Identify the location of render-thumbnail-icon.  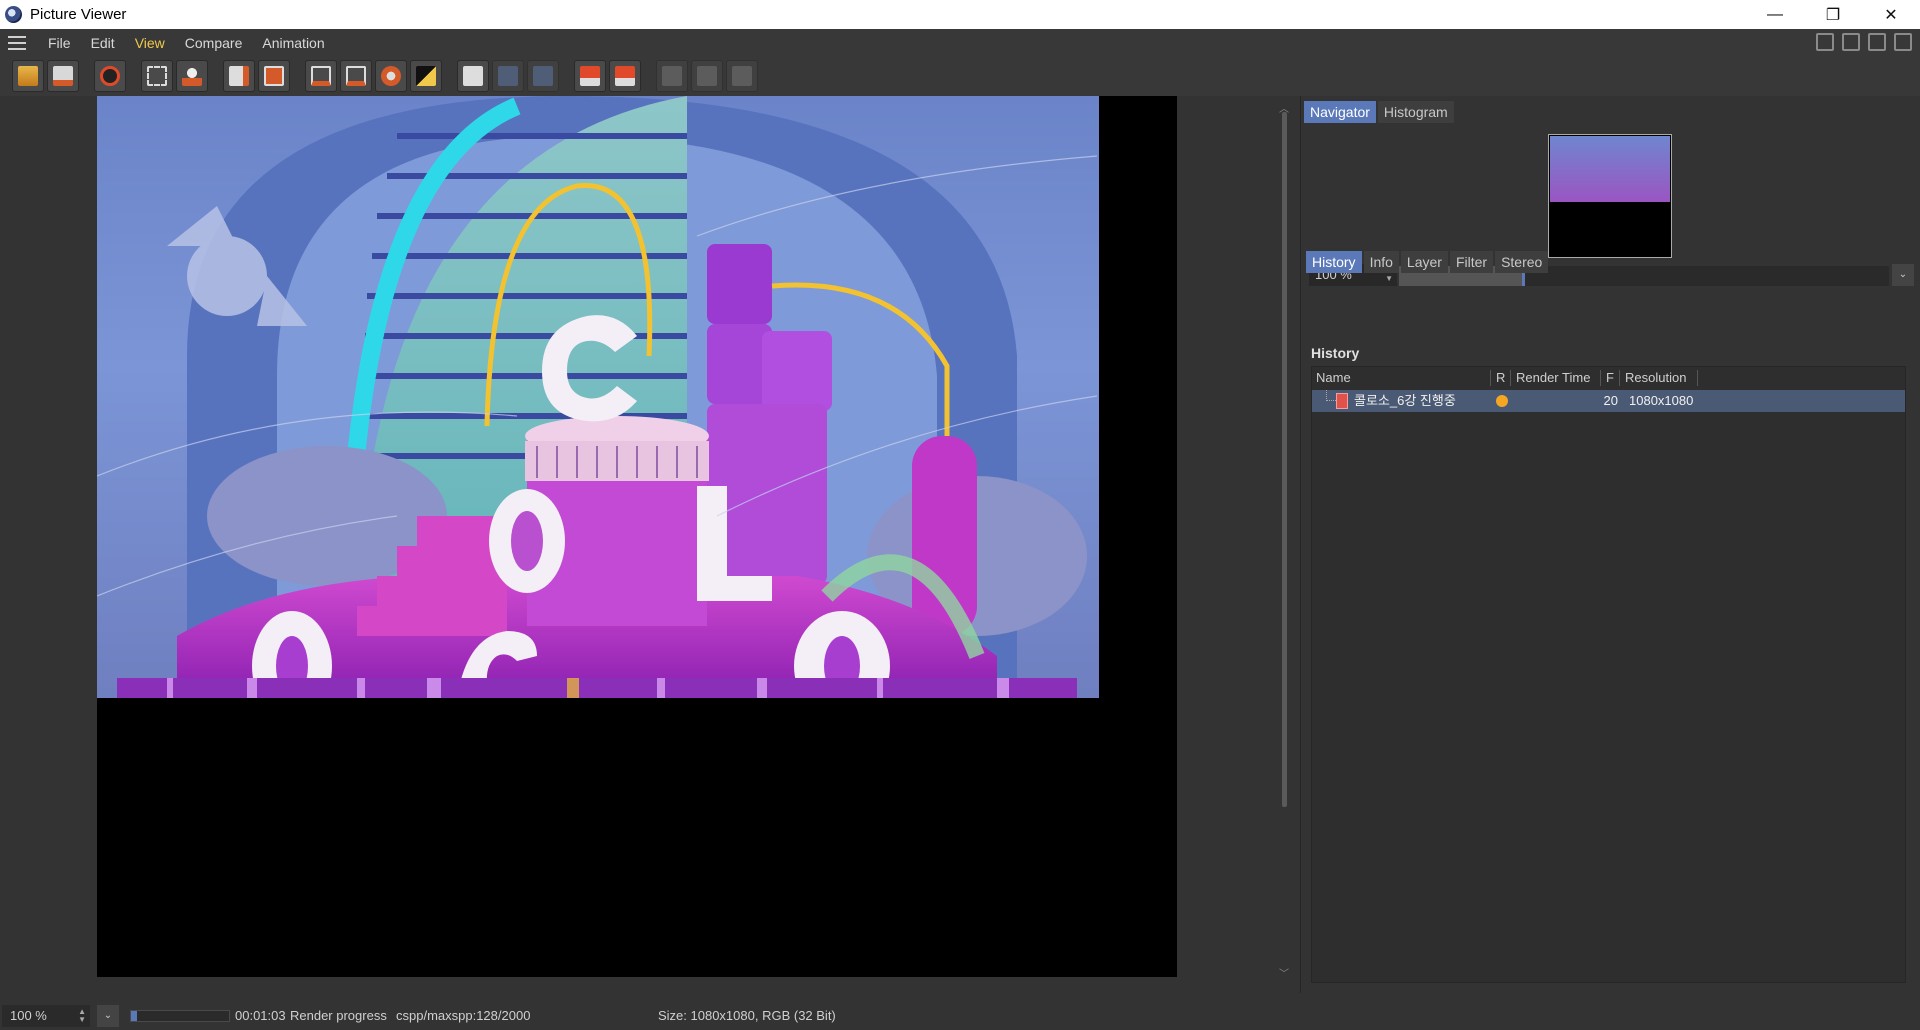
(1342, 401).